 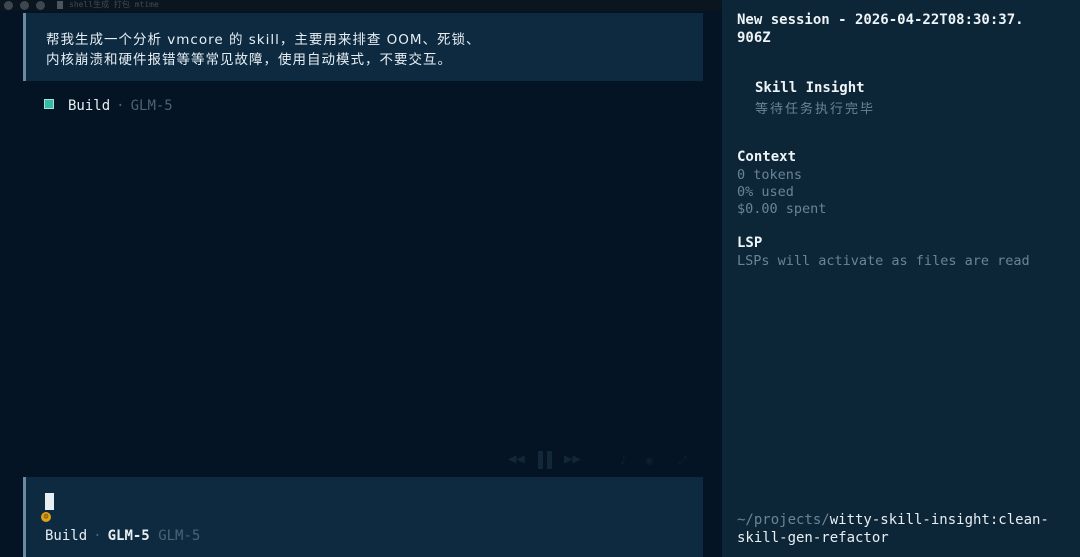 I want to click on user-prompt-line-1: 帮我生成一个分析 vmcore 的 skill，主要用来排查 OOM、死锁、, so click(x=263, y=40).